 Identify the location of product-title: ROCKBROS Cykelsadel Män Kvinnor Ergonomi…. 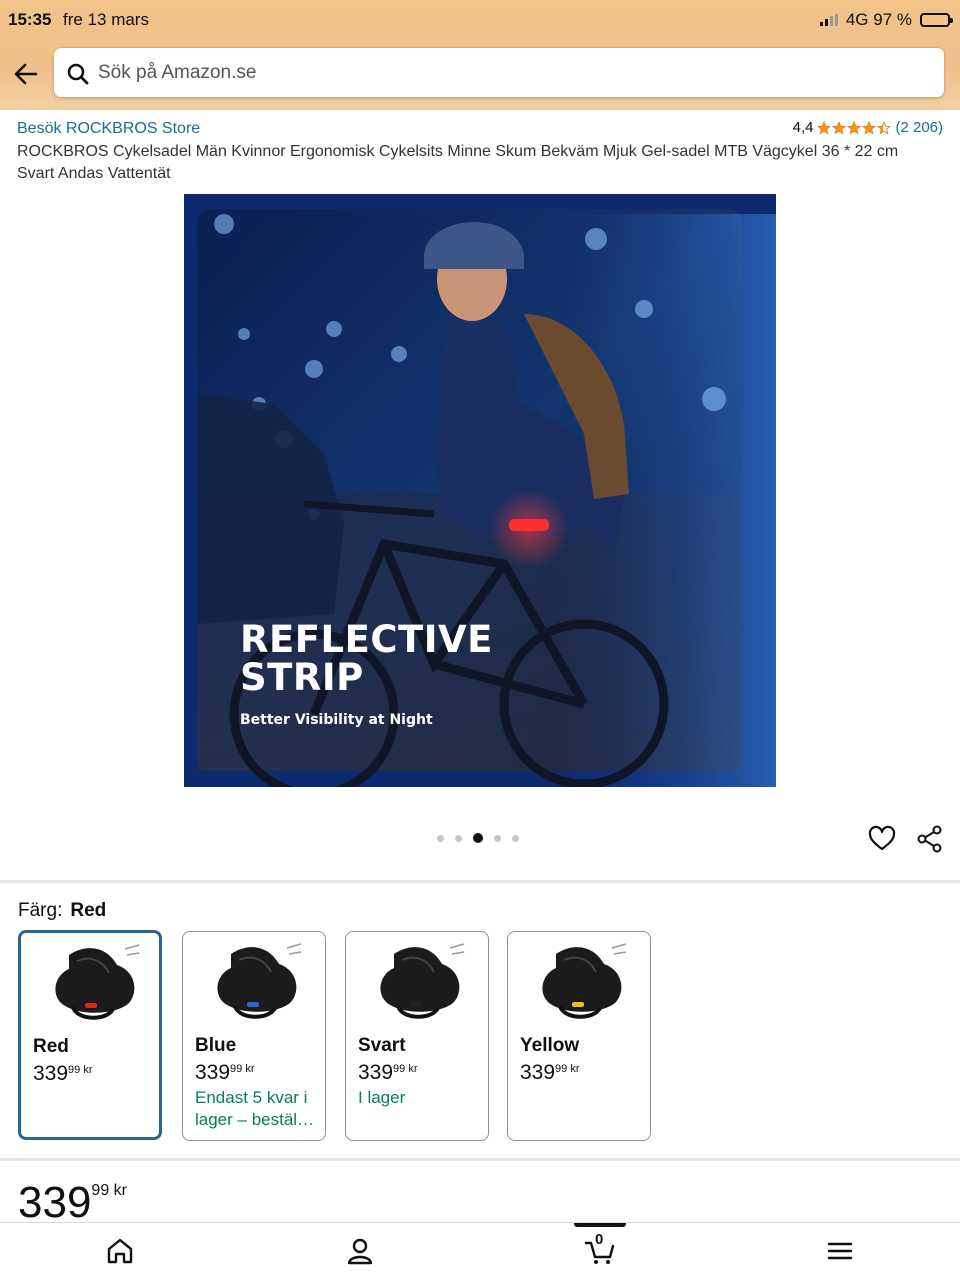
(458, 162).